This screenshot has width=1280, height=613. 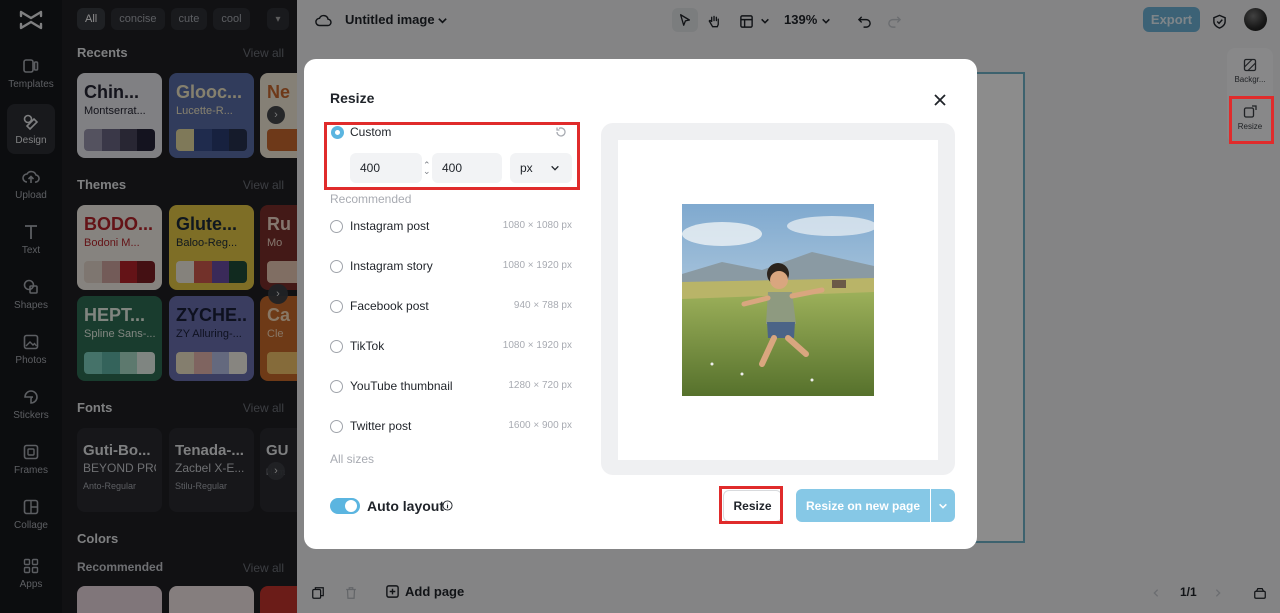 I want to click on dialog-title: Resize, so click(x=352, y=98).